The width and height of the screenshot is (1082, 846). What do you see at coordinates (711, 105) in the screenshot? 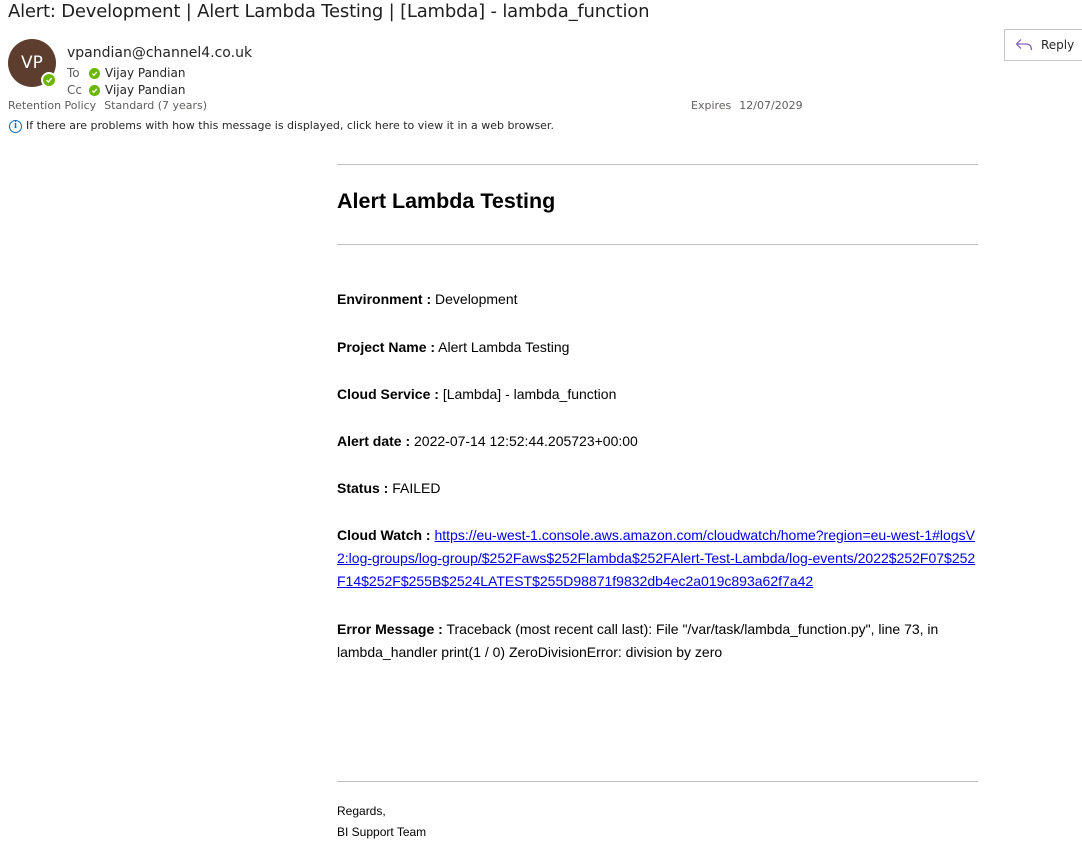
I see `expires-label: Expires` at bounding box center [711, 105].